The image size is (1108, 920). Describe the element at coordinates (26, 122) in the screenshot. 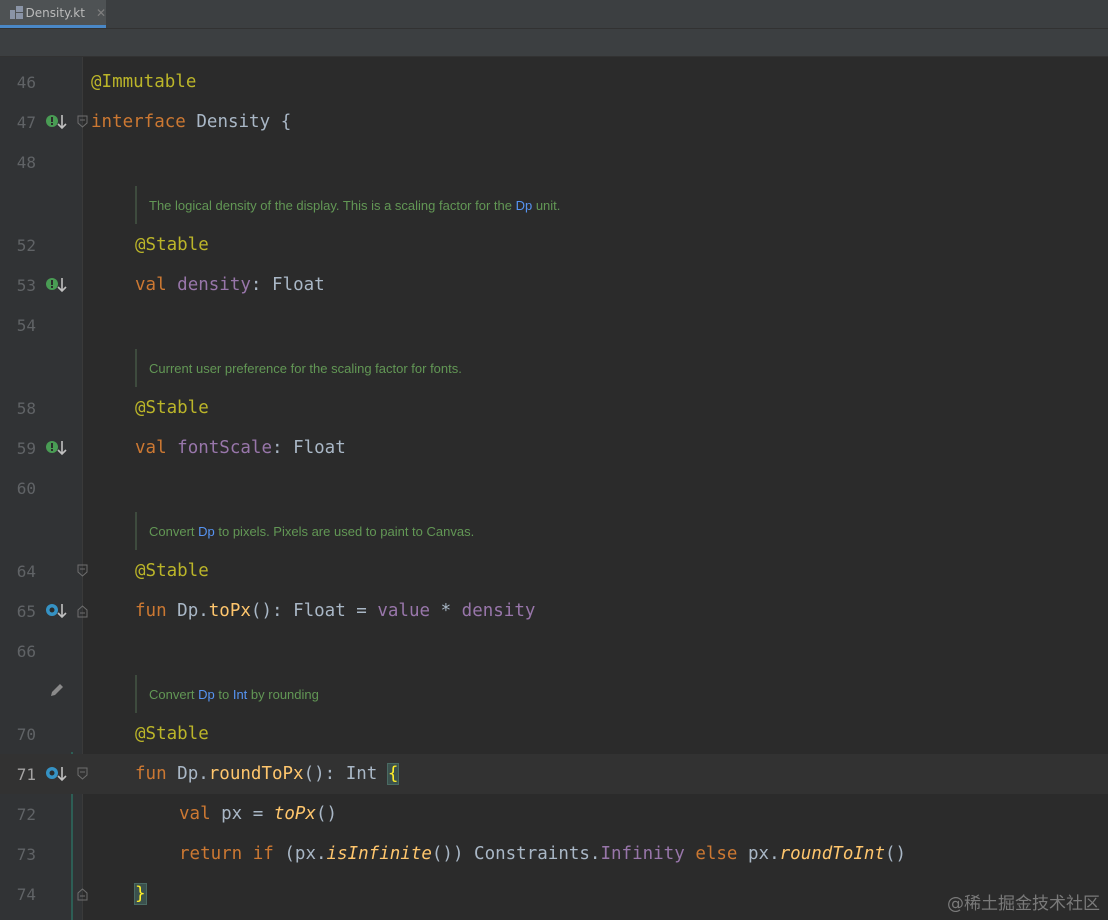

I see `line-number: 47` at that location.